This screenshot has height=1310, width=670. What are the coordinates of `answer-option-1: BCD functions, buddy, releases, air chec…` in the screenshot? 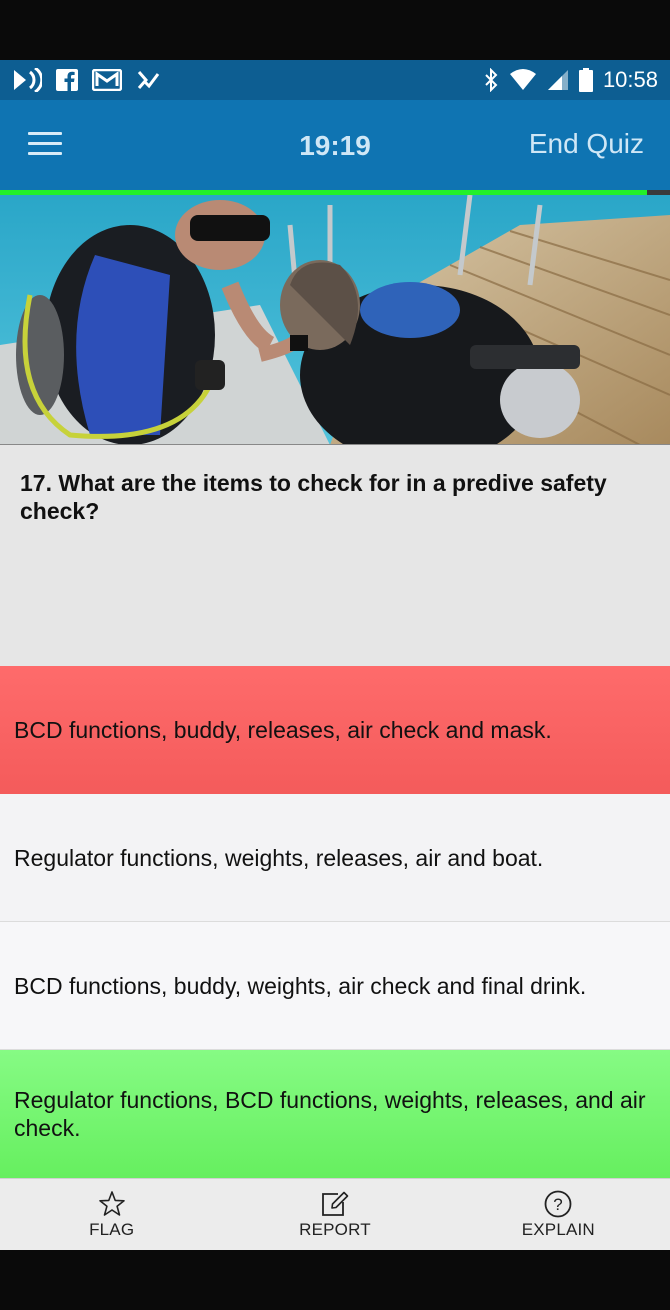 It's located at (335, 730).